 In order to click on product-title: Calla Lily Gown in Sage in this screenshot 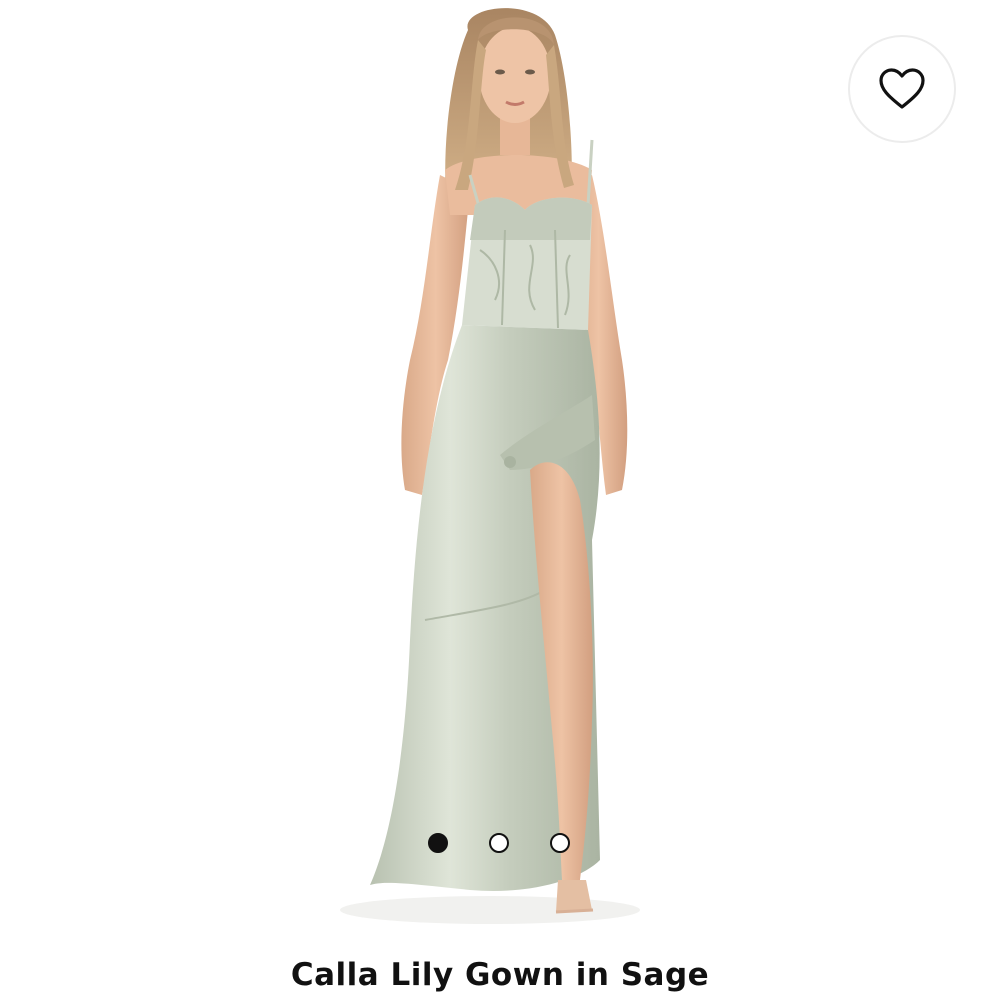, I will do `click(500, 975)`.